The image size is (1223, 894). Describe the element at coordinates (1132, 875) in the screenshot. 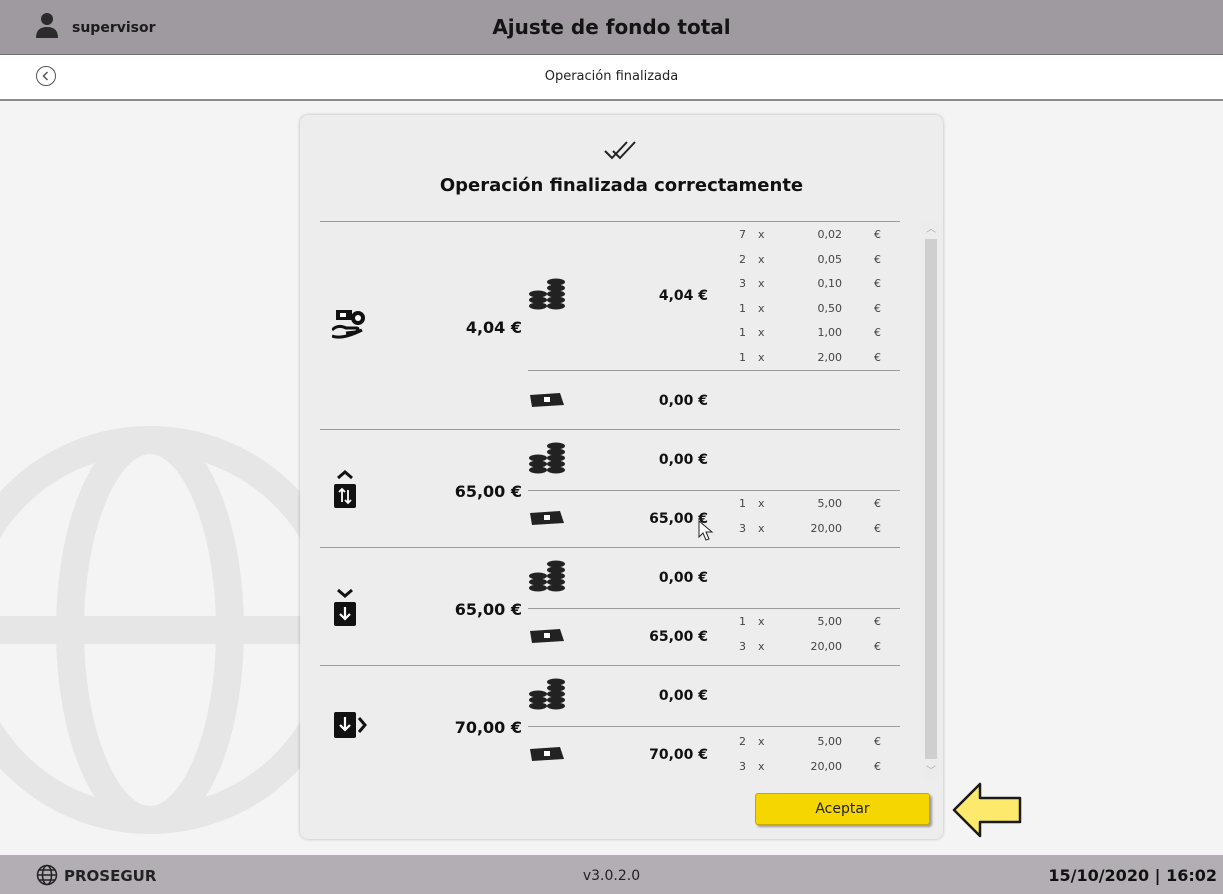

I see `date-time: 15/10/2020 | 16:02` at that location.